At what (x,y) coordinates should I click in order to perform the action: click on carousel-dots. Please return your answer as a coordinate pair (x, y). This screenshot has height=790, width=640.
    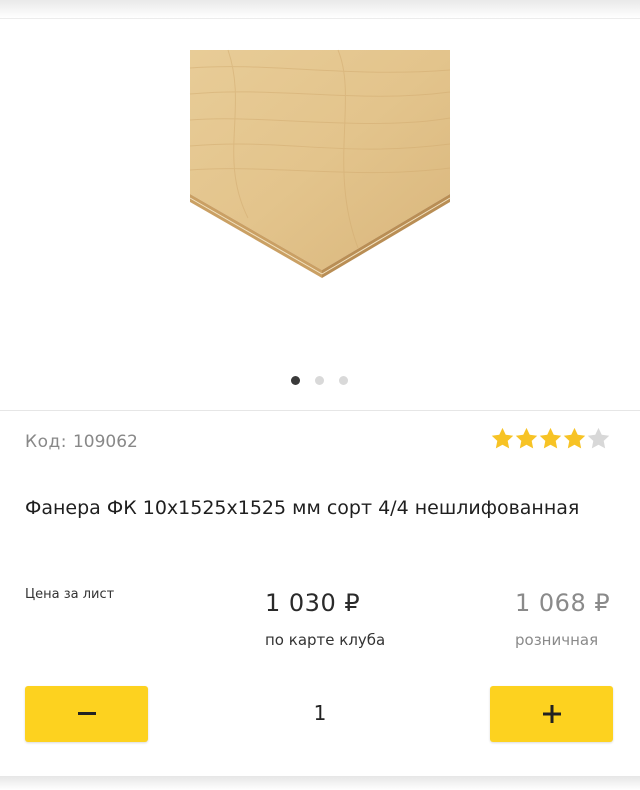
    Looking at the image, I should click on (320, 381).